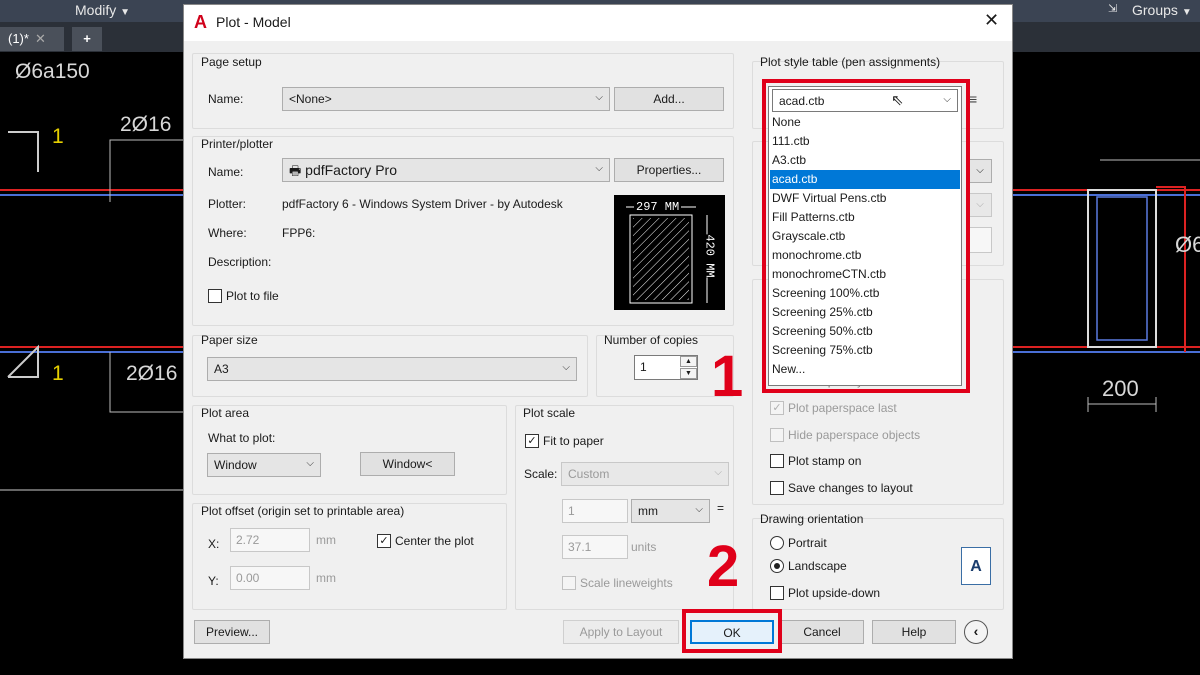 This screenshot has width=1200, height=675. Describe the element at coordinates (866, 236) in the screenshot. I see `annotation-box-dropdown` at that location.